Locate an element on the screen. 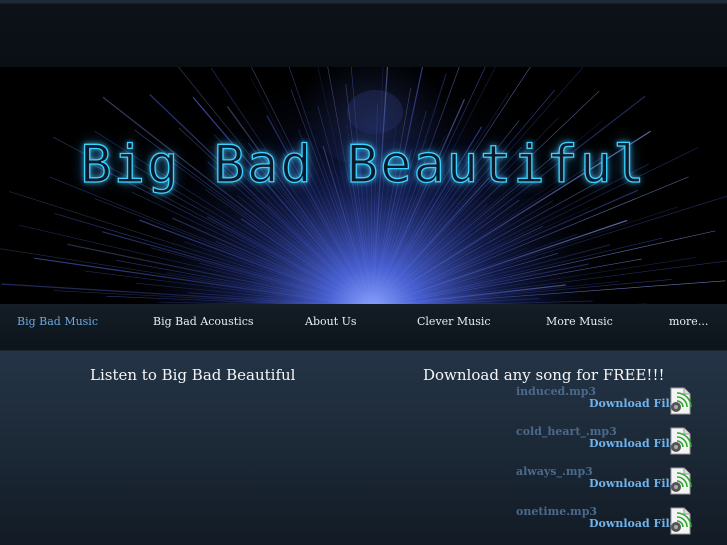 The width and height of the screenshot is (727, 545). download-item: induced.mp3 Download File is located at coordinates (616, 405).